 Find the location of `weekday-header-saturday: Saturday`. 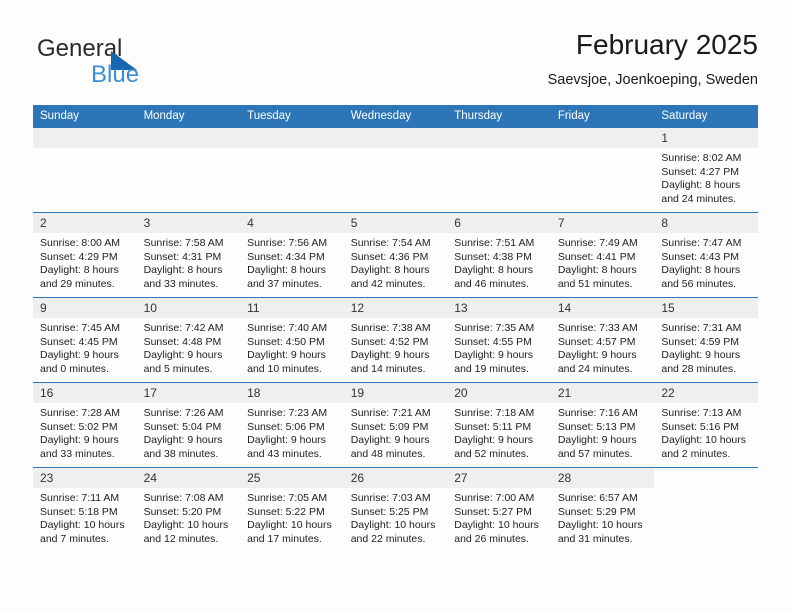

weekday-header-saturday: Saturday is located at coordinates (706, 116).